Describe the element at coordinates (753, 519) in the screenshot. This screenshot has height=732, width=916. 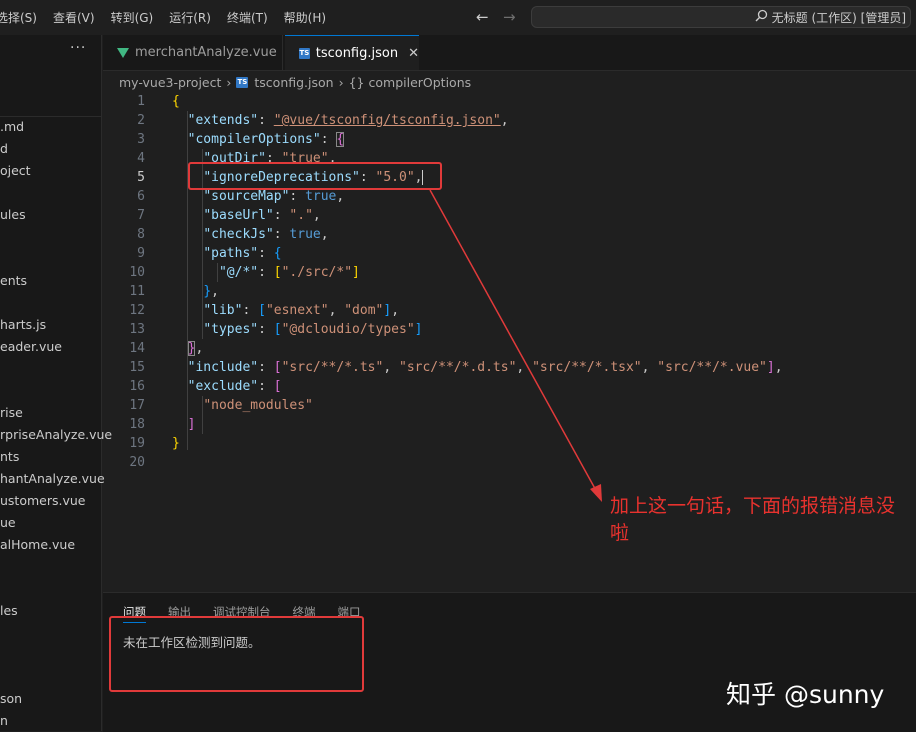
I see `annotation-note: 加上这一句话，下面的报错消息没啦` at that location.